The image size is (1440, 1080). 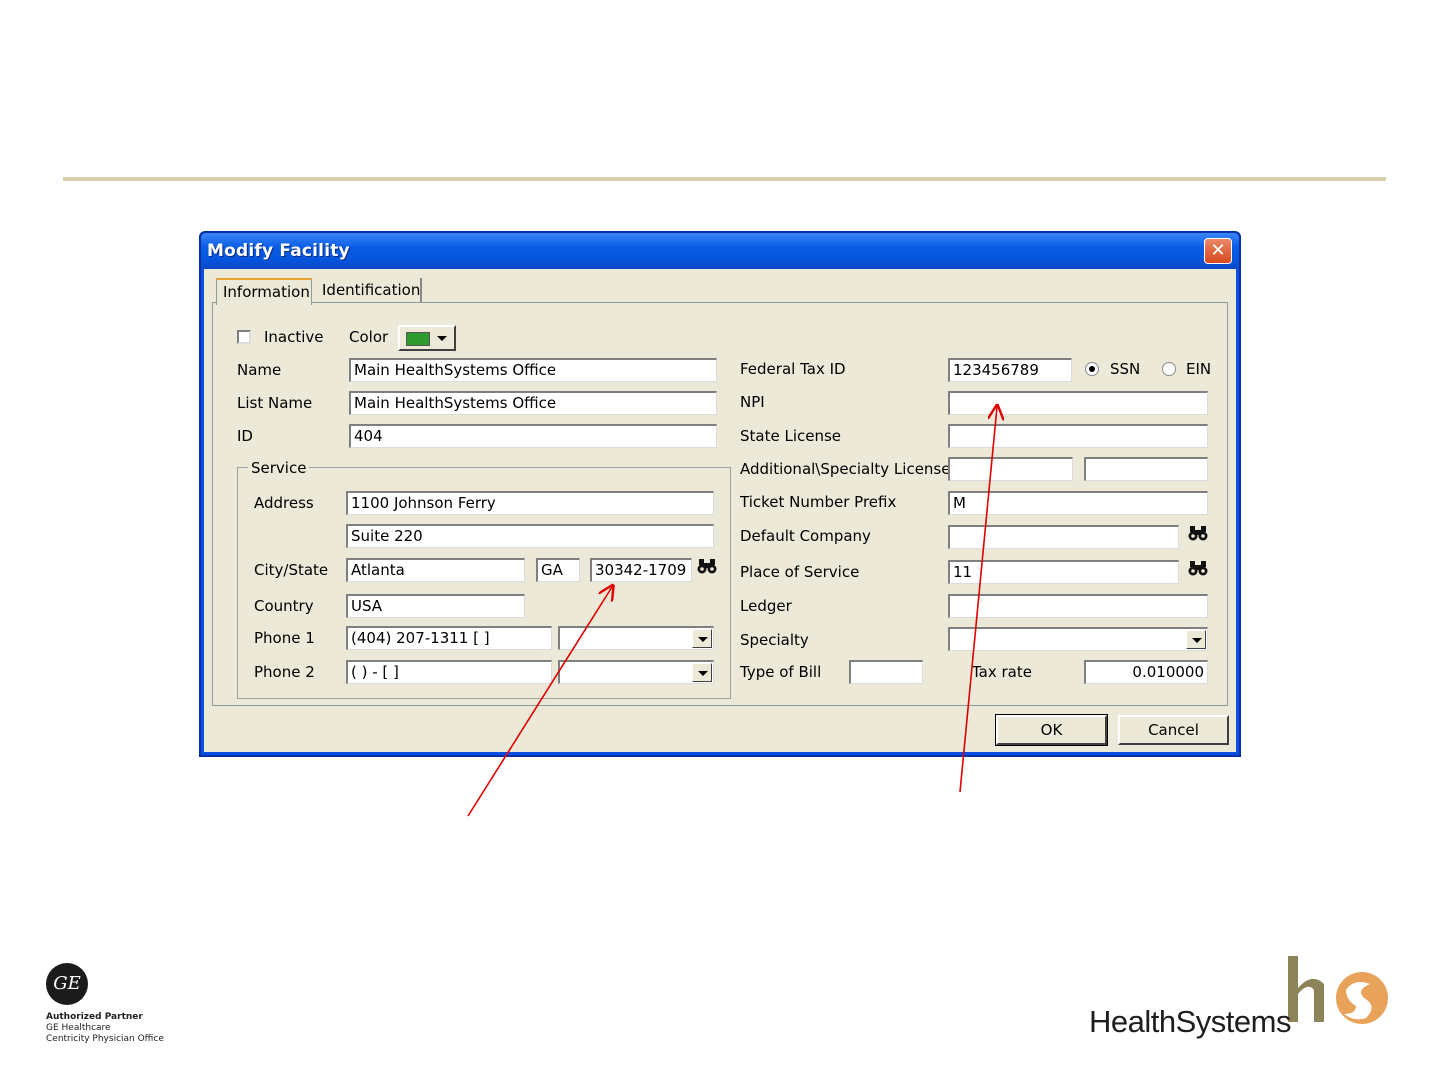 I want to click on zip-annotation-arrow, so click(x=539, y=702).